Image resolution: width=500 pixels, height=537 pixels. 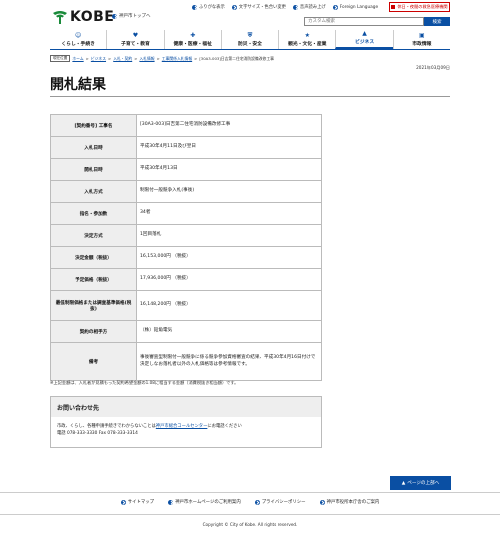 What do you see at coordinates (419, 7) in the screenshot?
I see `emergency-medical-button: 休日・夜間の救急医療機関` at bounding box center [419, 7].